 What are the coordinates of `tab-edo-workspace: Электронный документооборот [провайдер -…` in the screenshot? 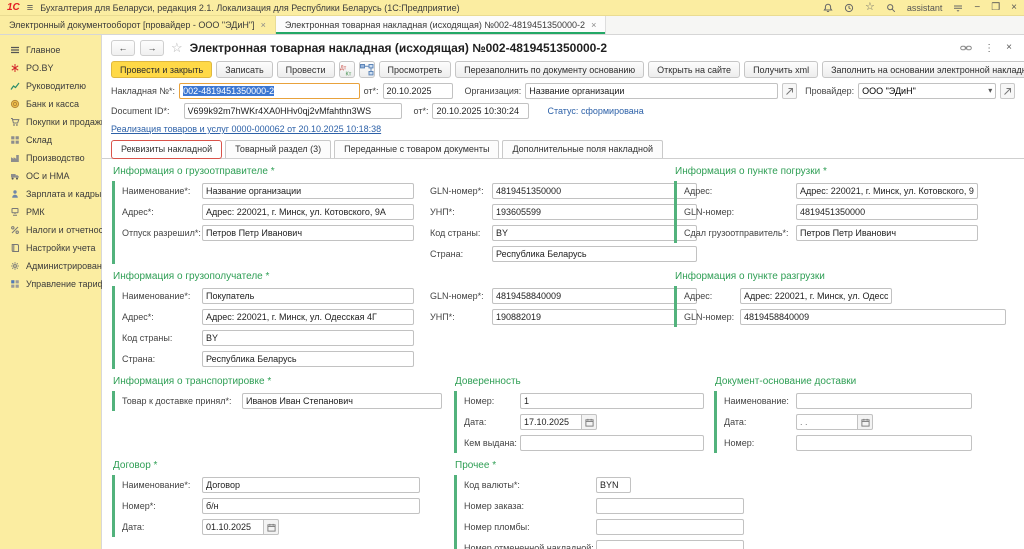 It's located at (138, 25).